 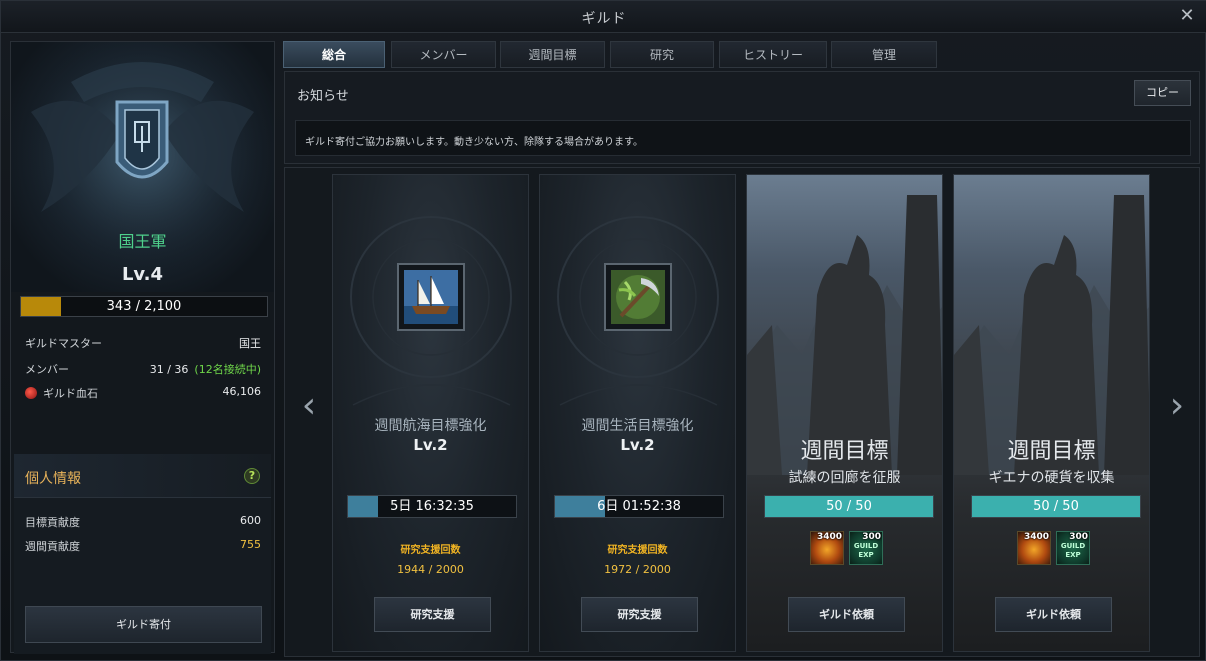 I want to click on tab-members: メンバー, so click(x=443, y=54).